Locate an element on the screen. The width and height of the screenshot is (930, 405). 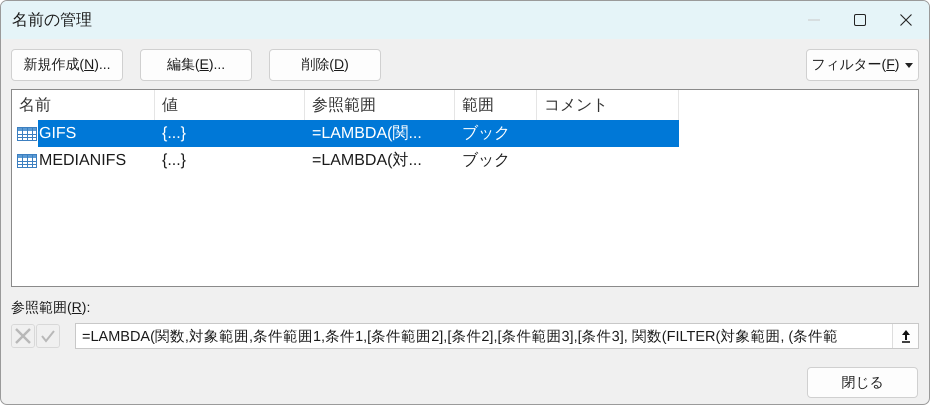
window-title: 名前の管理 is located at coordinates (52, 20).